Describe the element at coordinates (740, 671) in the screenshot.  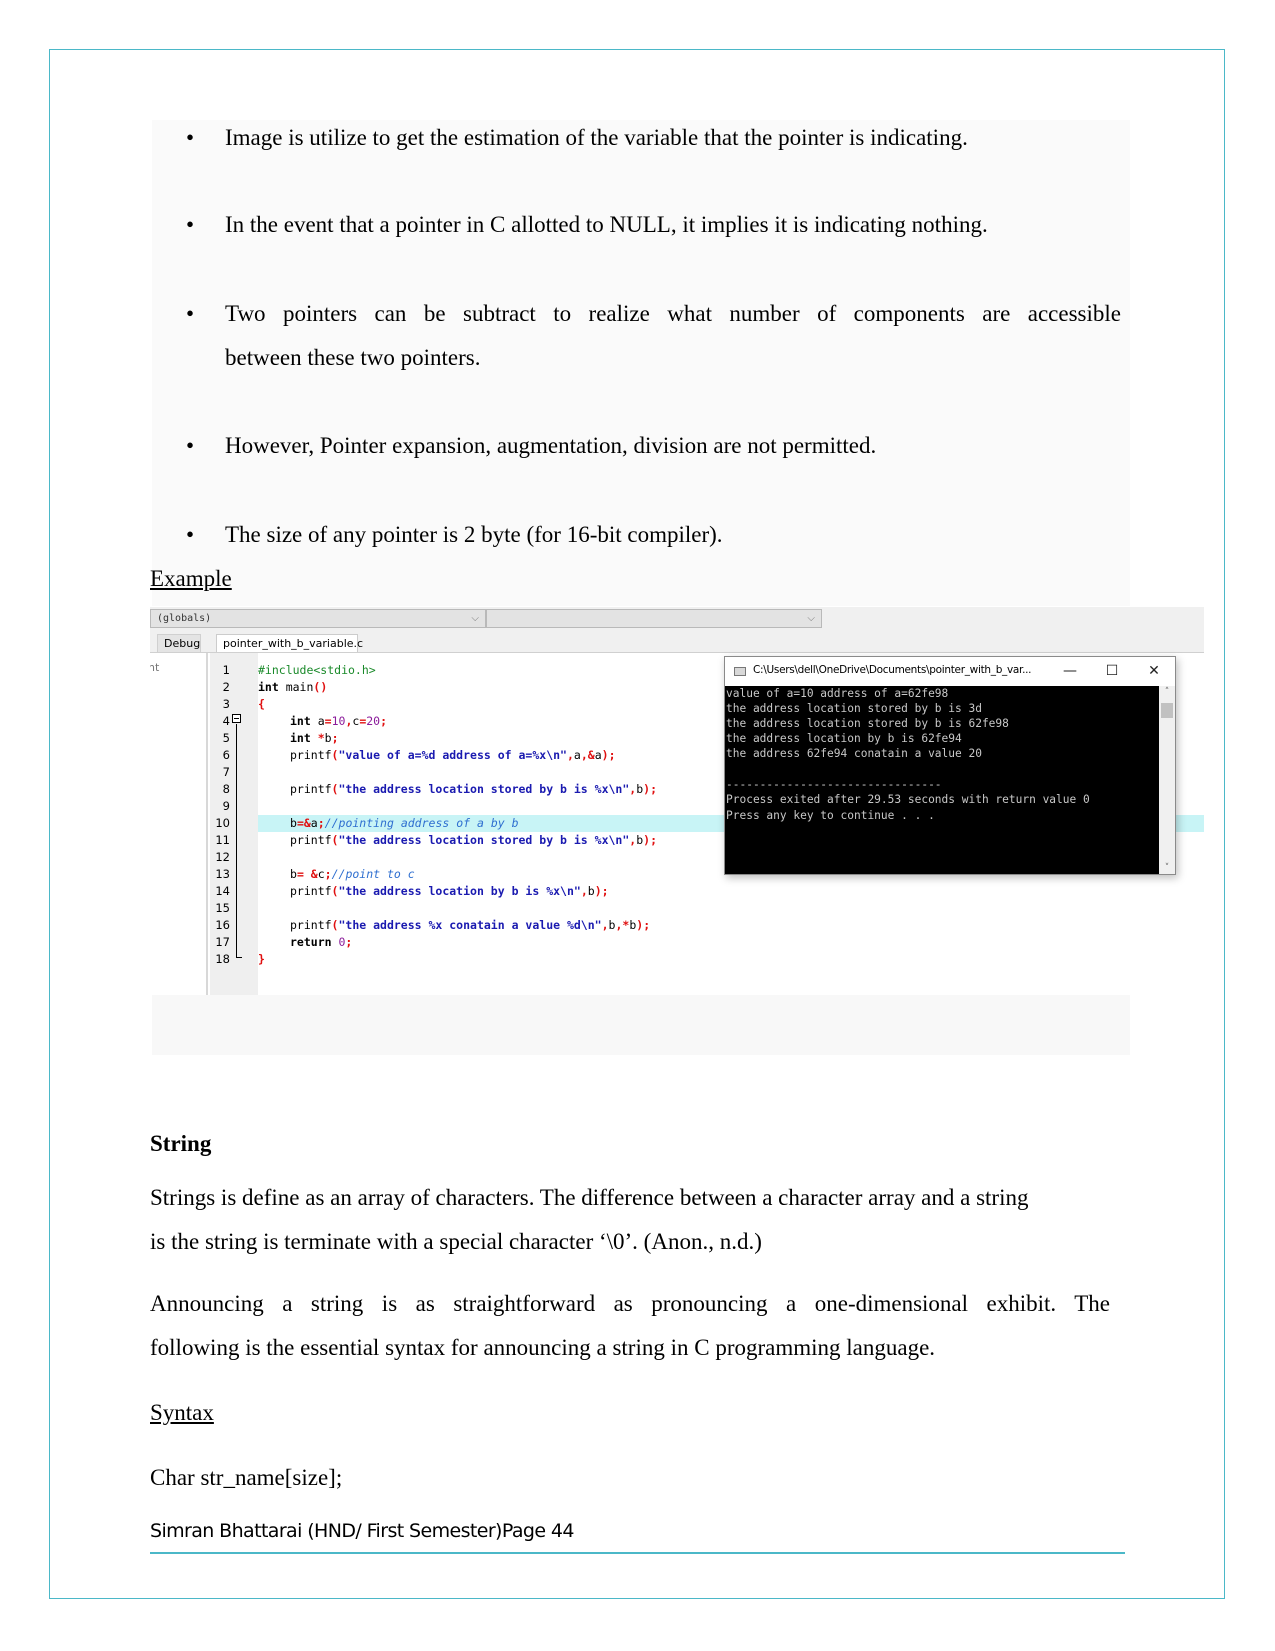
I see `console-app-icon` at that location.